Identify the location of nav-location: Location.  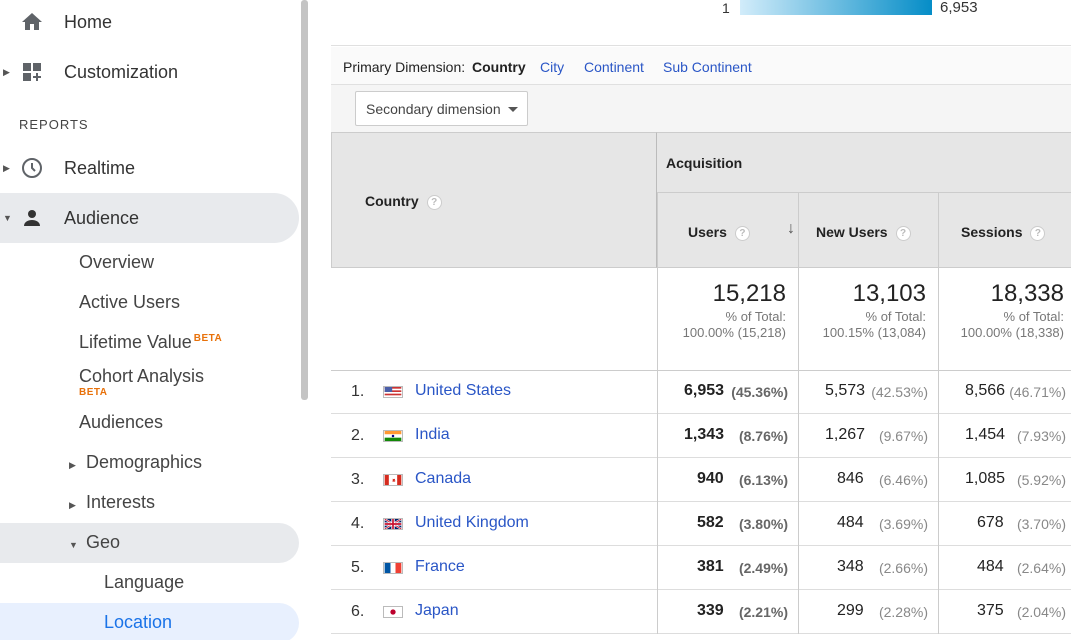
(138, 622).